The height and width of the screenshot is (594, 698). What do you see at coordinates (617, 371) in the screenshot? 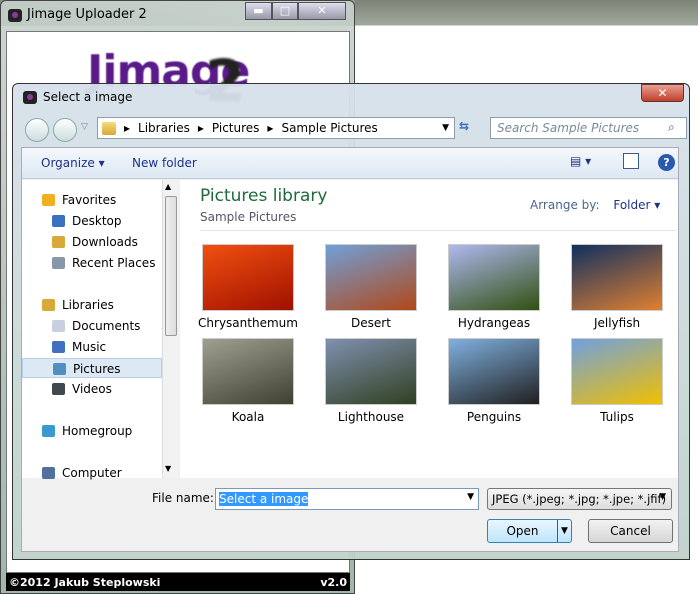
I see `thumbnail-tulips` at bounding box center [617, 371].